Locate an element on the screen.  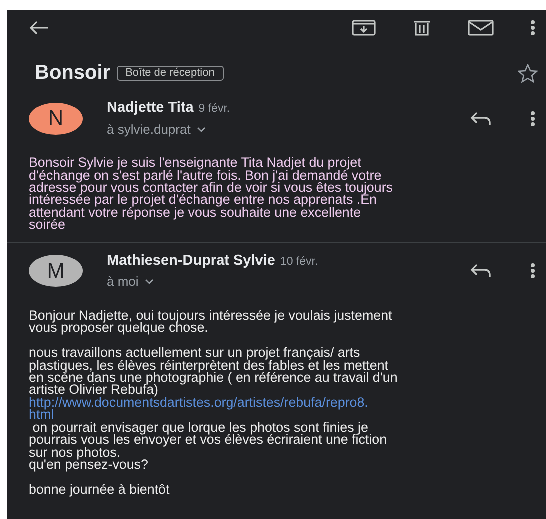
message-text: Bonsoir Sylvie je suis l'enseignante Tita Nadjet du projet d'échange on s'est parlé l'autre fois. Bon j'ai demandé votre adresse pour vous contacter afin de voir si vous êtes toujours intéressée par le projet d'échange entre nos apprenats .En attendant votre réponse je vous souhaite une excellente soirée is located at coordinates (211, 194).